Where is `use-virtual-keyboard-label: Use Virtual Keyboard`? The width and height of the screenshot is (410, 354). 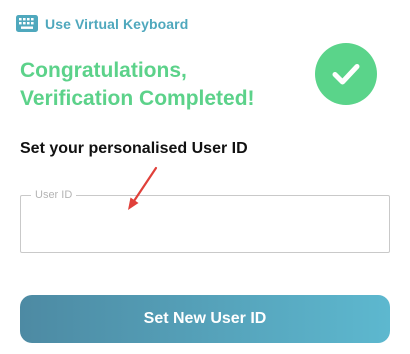
use-virtual-keyboard-label: Use Virtual Keyboard is located at coordinates (116, 24).